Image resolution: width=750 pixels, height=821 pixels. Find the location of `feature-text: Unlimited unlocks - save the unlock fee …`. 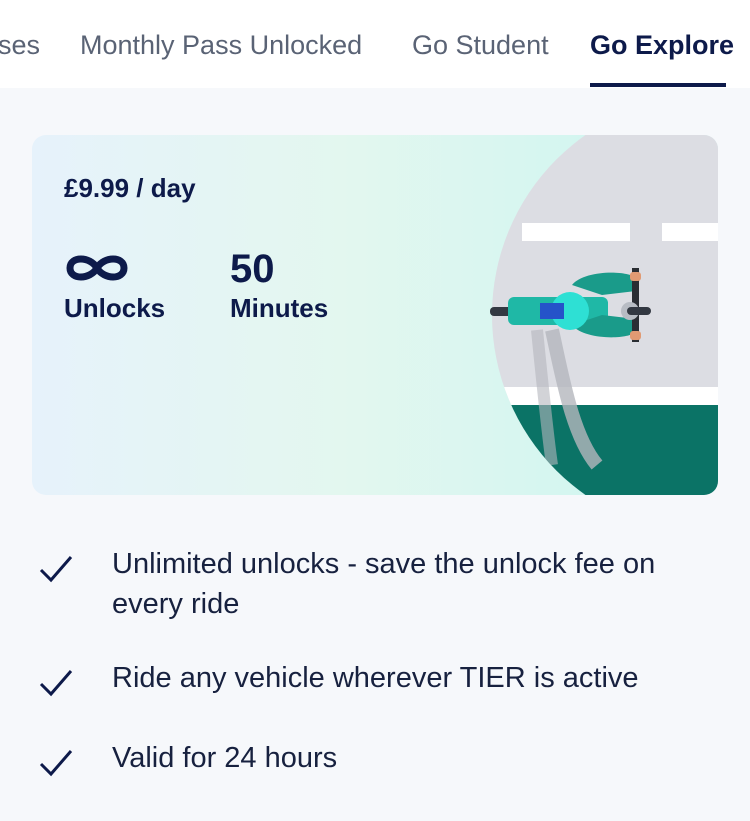

feature-text: Unlimited unlocks - save the unlock fee … is located at coordinates (384, 584).